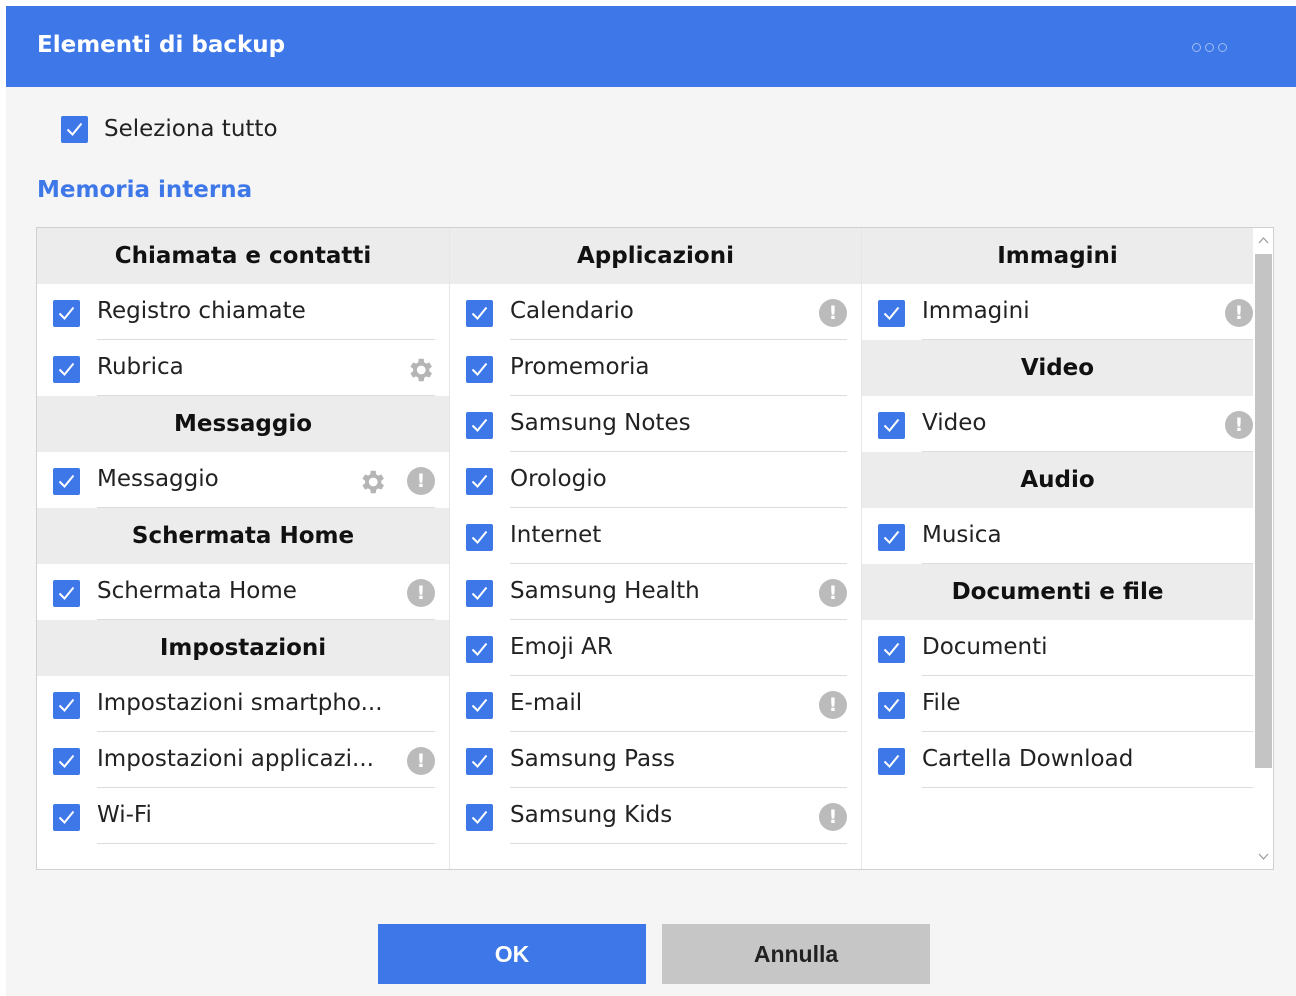 Image resolution: width=1296 pixels, height=996 pixels. I want to click on item-label: Samsung Kids, so click(591, 815).